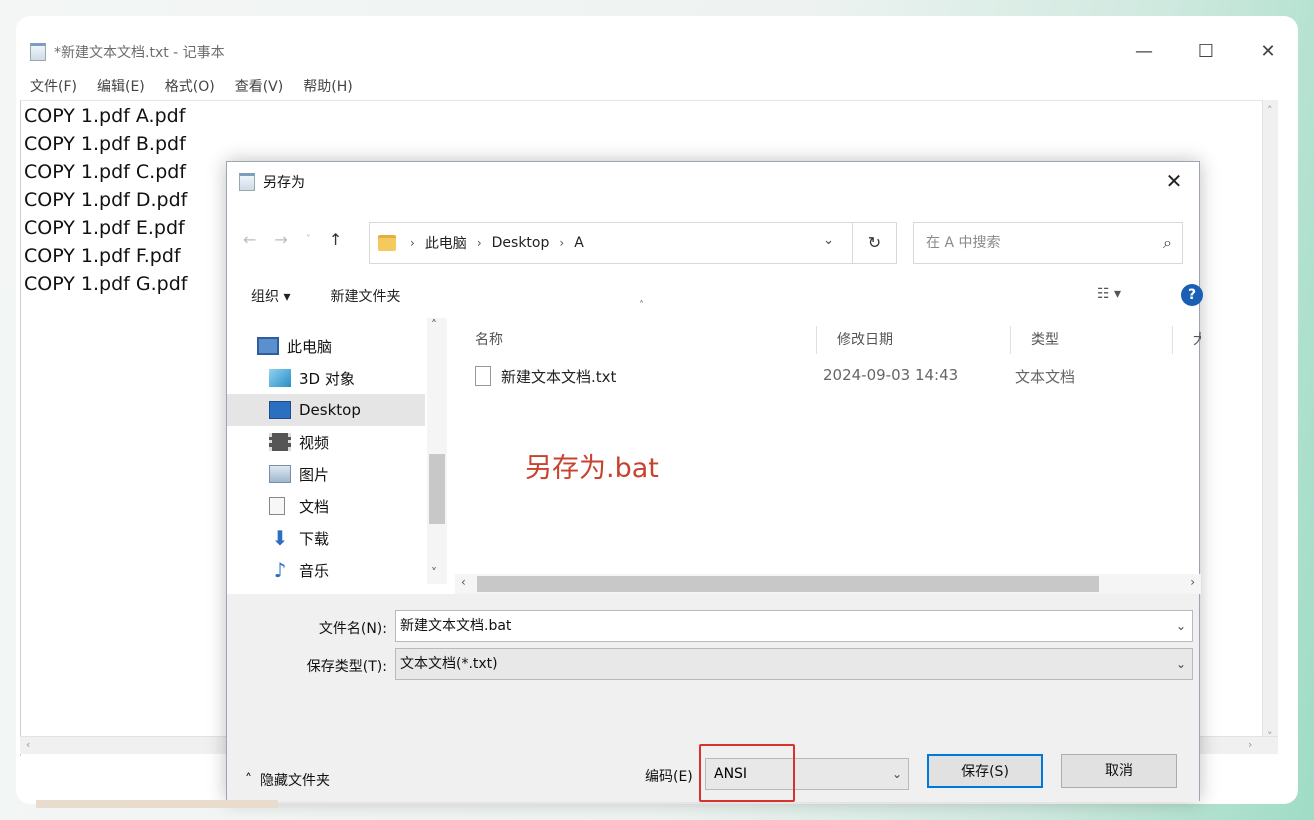 This screenshot has width=1314, height=820. I want to click on chevron-up-icon: ˄, so click(248, 780).